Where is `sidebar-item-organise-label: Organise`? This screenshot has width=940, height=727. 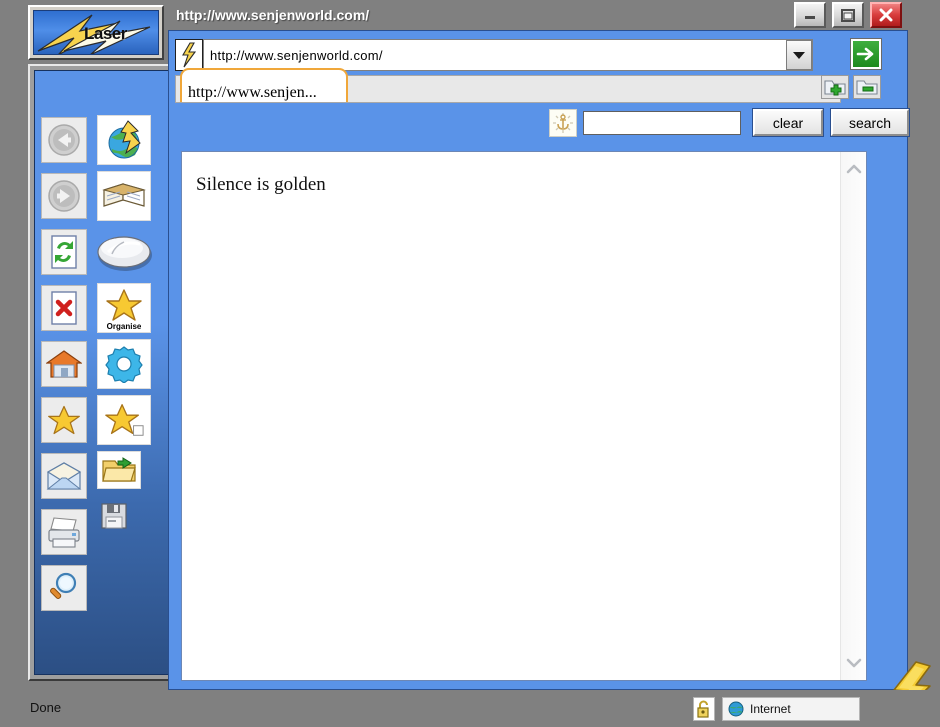 sidebar-item-organise-label: Organise is located at coordinates (124, 326).